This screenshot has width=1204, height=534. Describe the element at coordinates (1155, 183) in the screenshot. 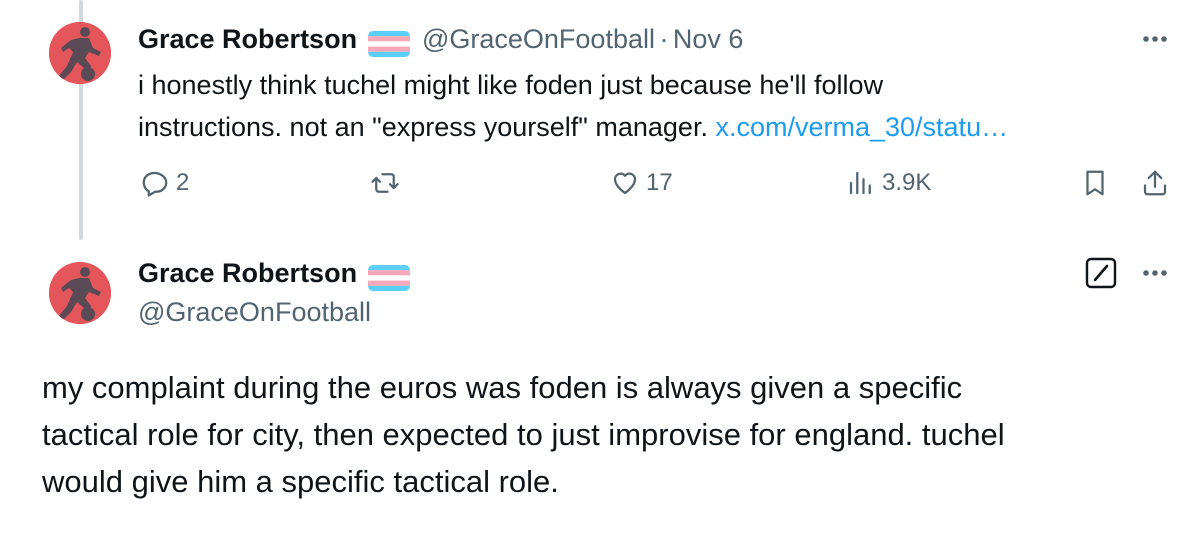

I see `share-icon` at that location.